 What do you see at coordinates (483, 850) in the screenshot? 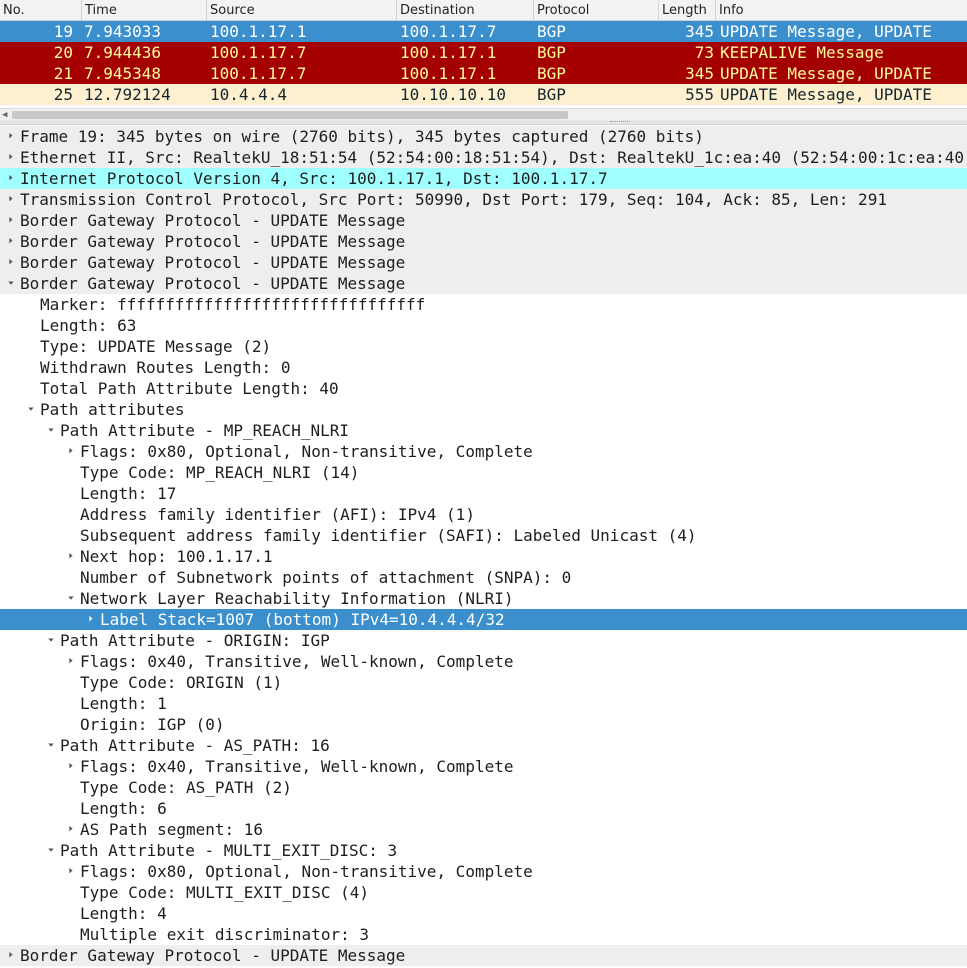
I see `tree-item: ▼ Path Attribute - MULTI_EXIT_DISC: 3` at bounding box center [483, 850].